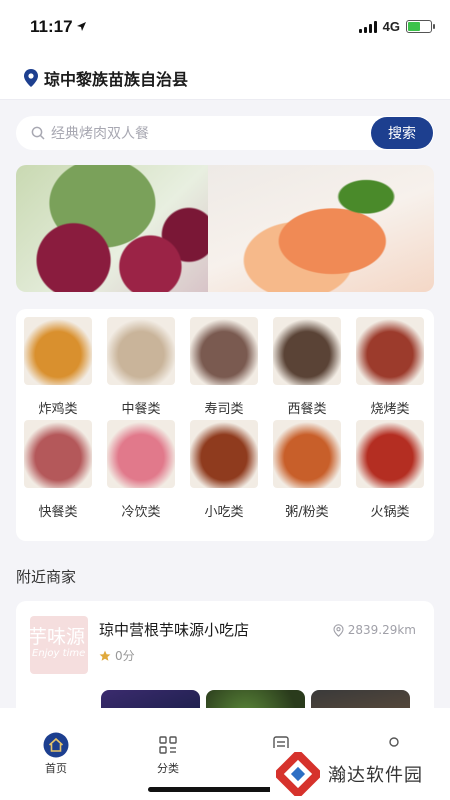 The width and height of the screenshot is (450, 800). What do you see at coordinates (46, 577) in the screenshot?
I see `section-title-nearby: 附近商家` at bounding box center [46, 577].